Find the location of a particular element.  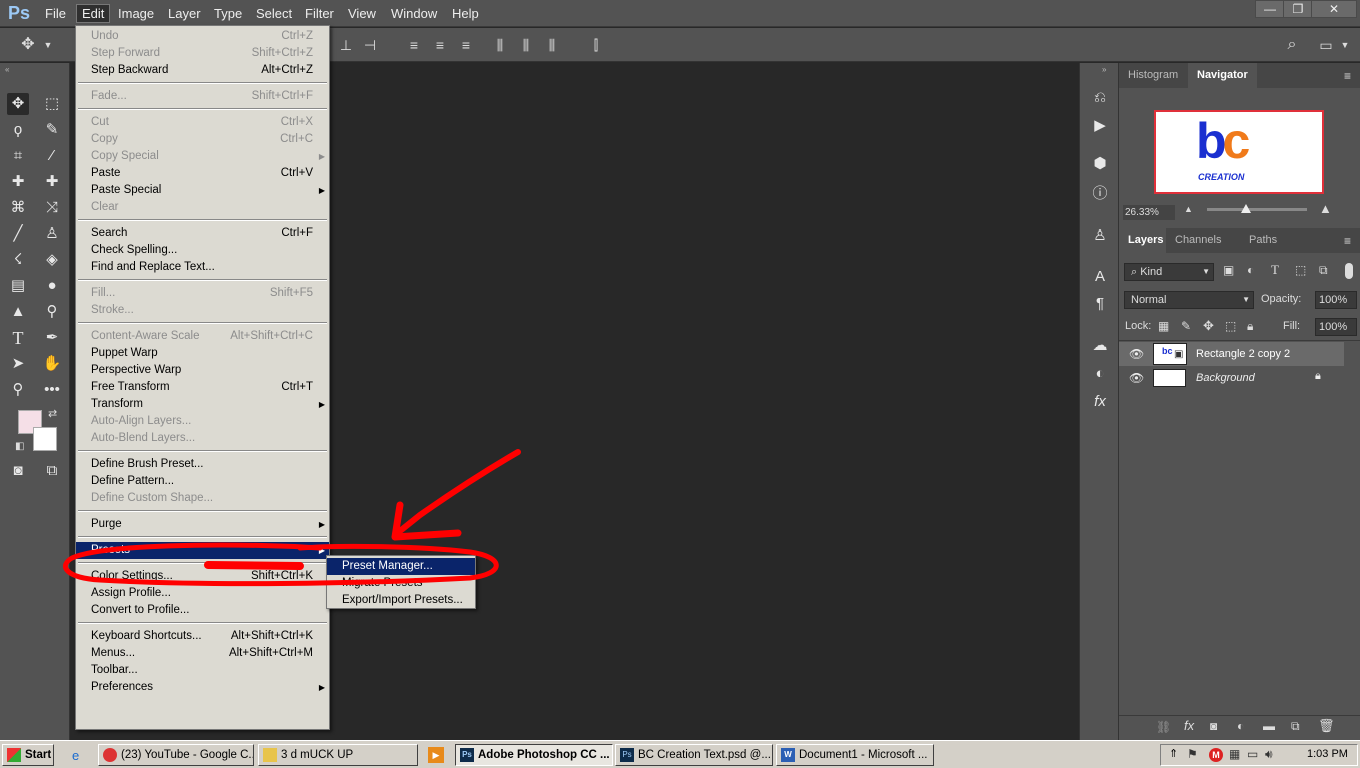

layer-row-background: 👁︎ Background 🔒︎ is located at coordinates (1231, 378).